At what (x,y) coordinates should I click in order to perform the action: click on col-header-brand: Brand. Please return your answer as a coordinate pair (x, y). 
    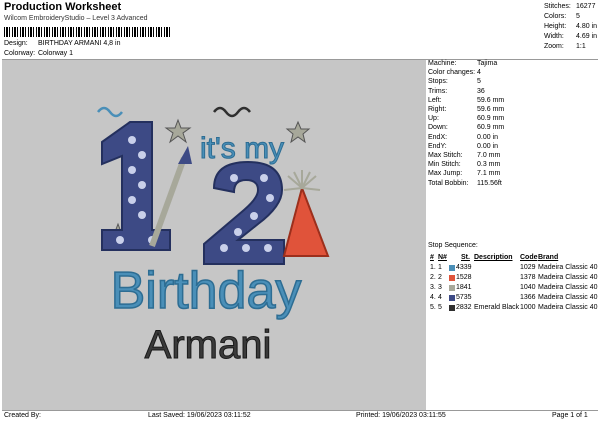
    Looking at the image, I should click on (548, 257).